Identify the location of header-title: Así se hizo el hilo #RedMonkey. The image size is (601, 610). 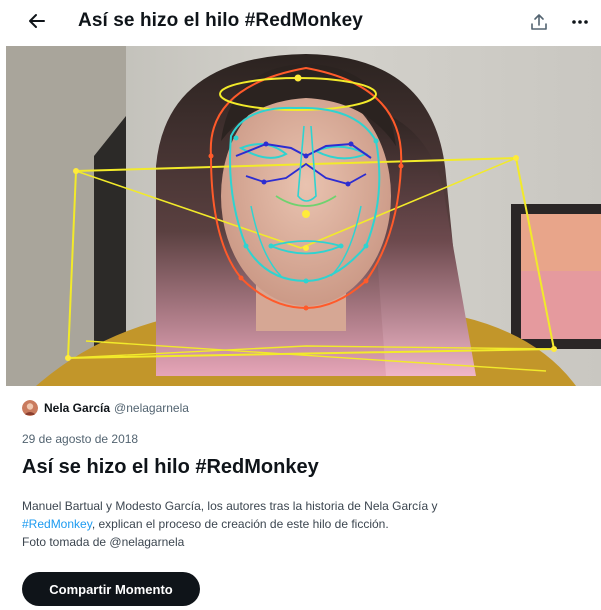
(220, 20).